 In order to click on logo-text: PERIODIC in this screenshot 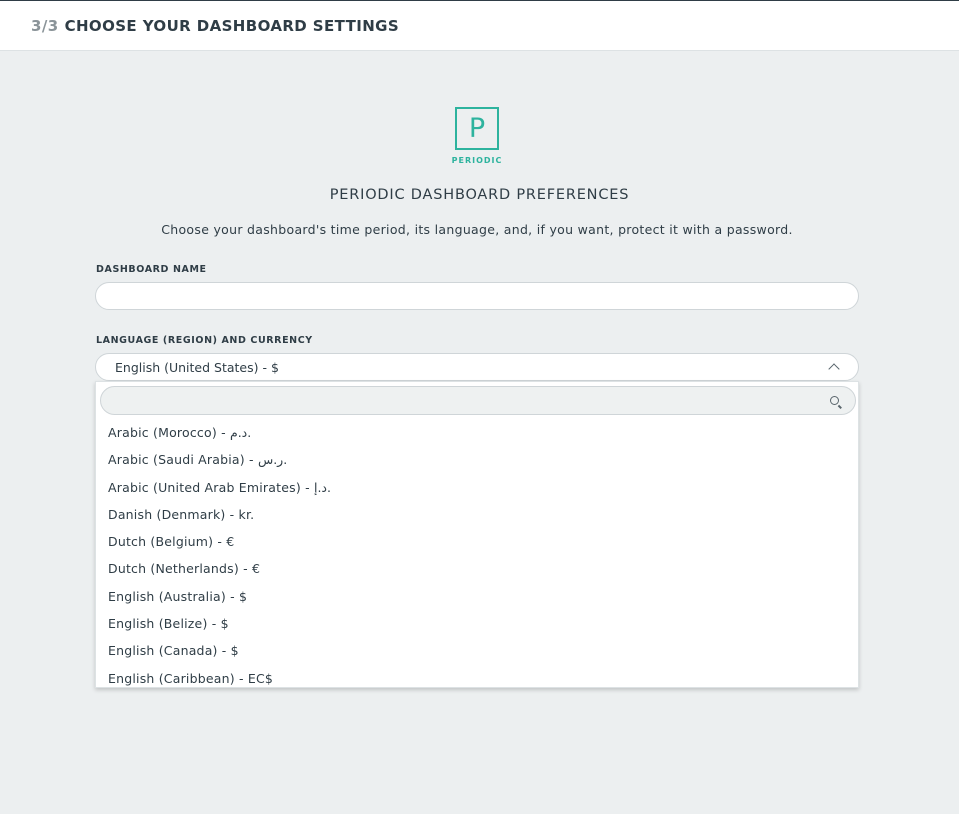, I will do `click(477, 160)`.